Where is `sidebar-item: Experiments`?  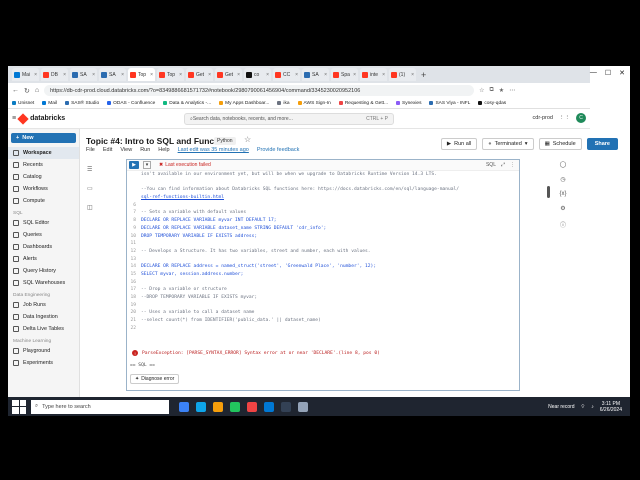 sidebar-item: Experiments is located at coordinates (43, 363).